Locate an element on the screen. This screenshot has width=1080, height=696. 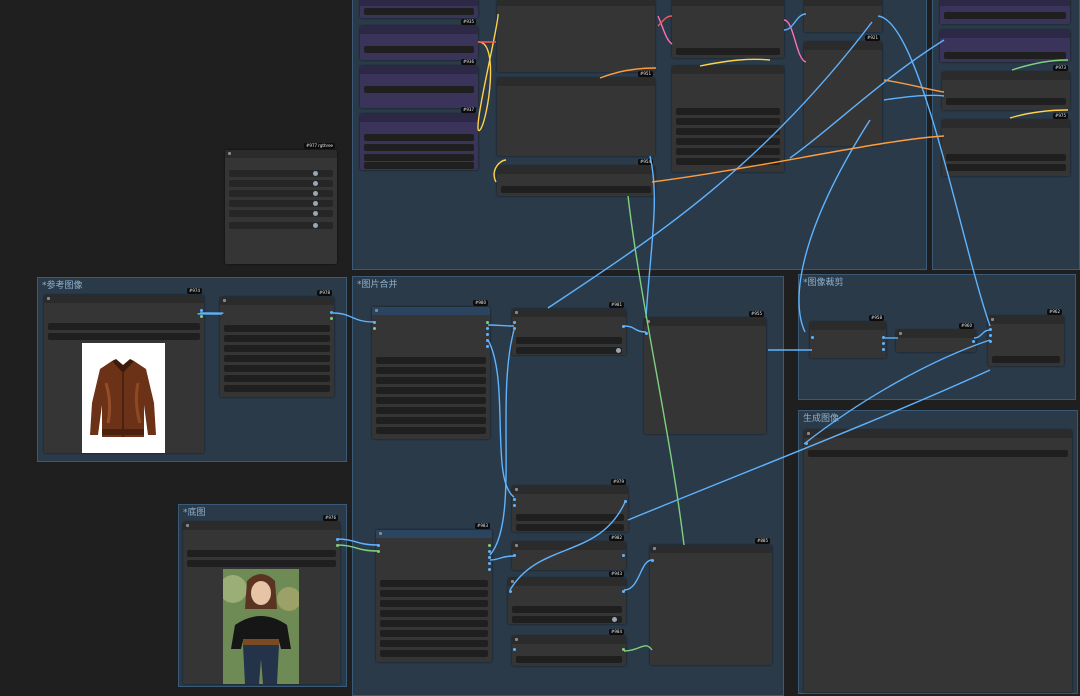
node-purple-r2 is located at coordinates (1005, 46).